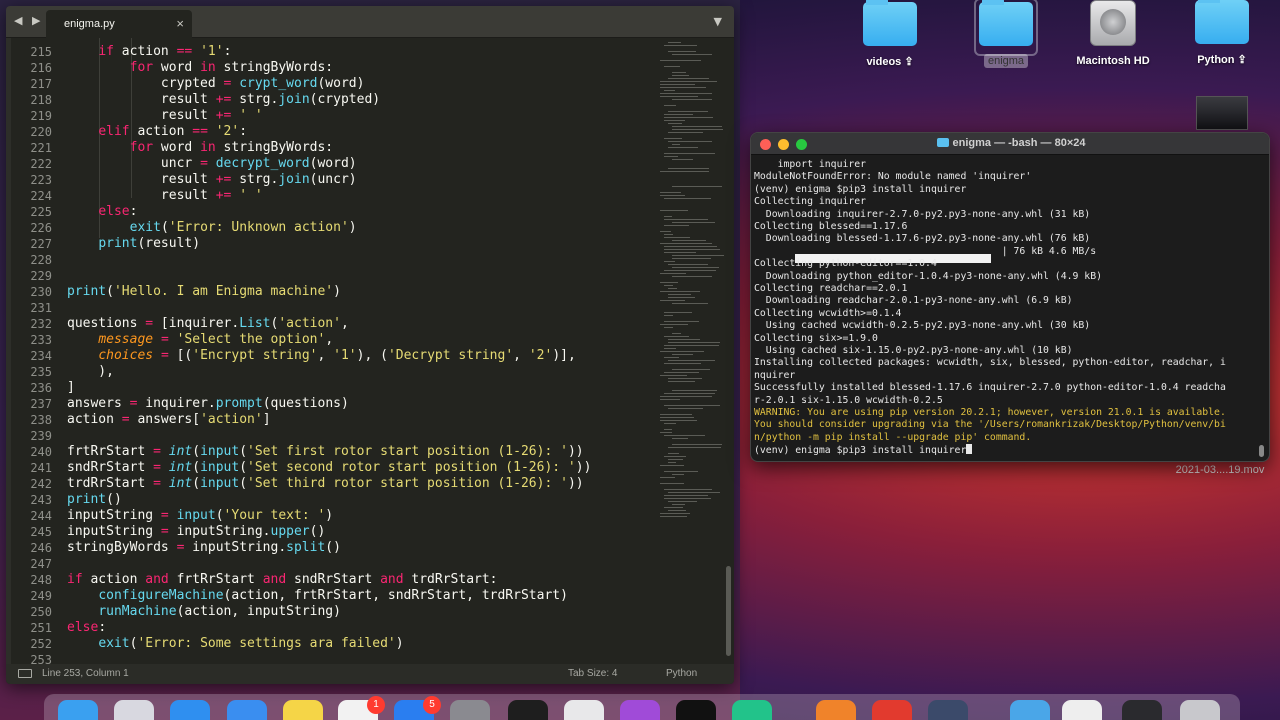 This screenshot has width=1280, height=720. Describe the element at coordinates (470, 710) in the screenshot. I see `system-preferences-icon` at that location.